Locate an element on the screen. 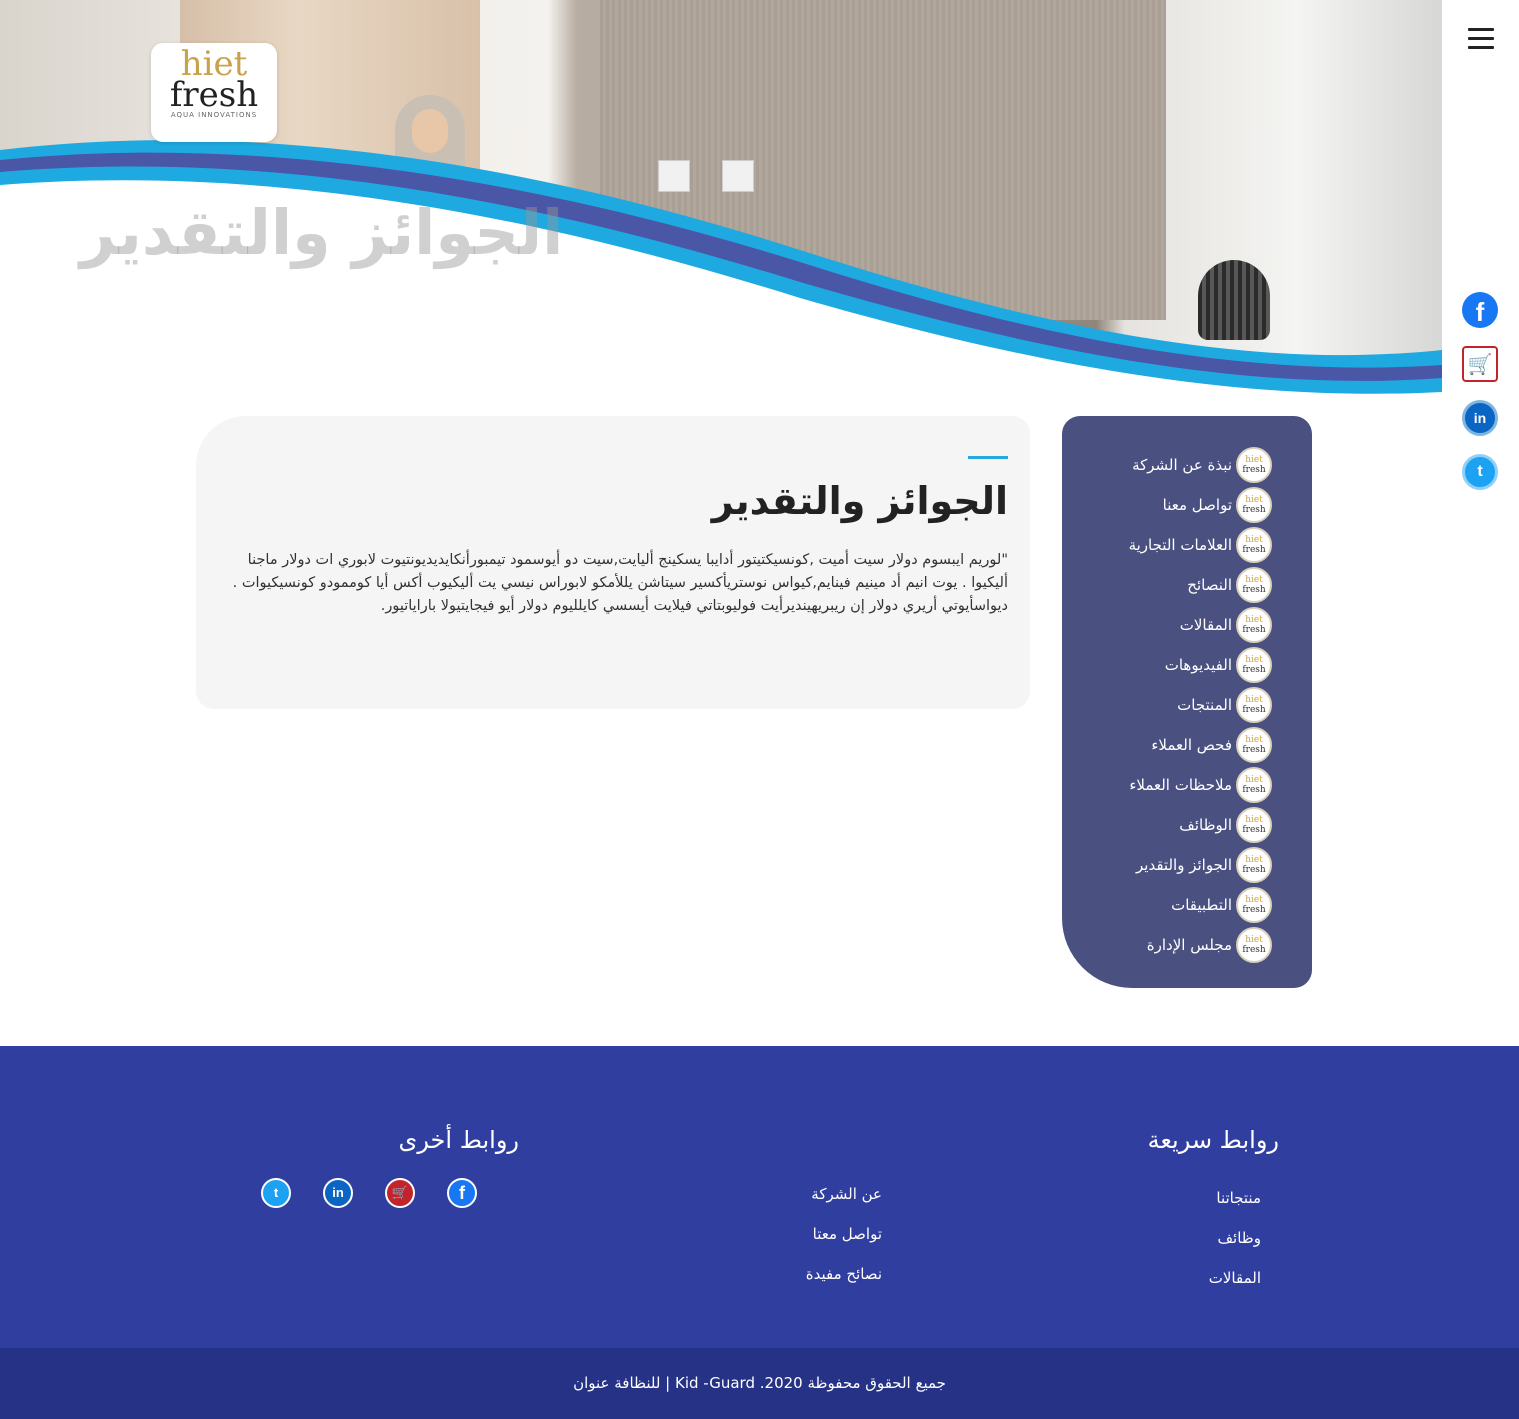 The height and width of the screenshot is (1419, 1519). footer-link-articles: المقالات is located at coordinates (1179, 1278).